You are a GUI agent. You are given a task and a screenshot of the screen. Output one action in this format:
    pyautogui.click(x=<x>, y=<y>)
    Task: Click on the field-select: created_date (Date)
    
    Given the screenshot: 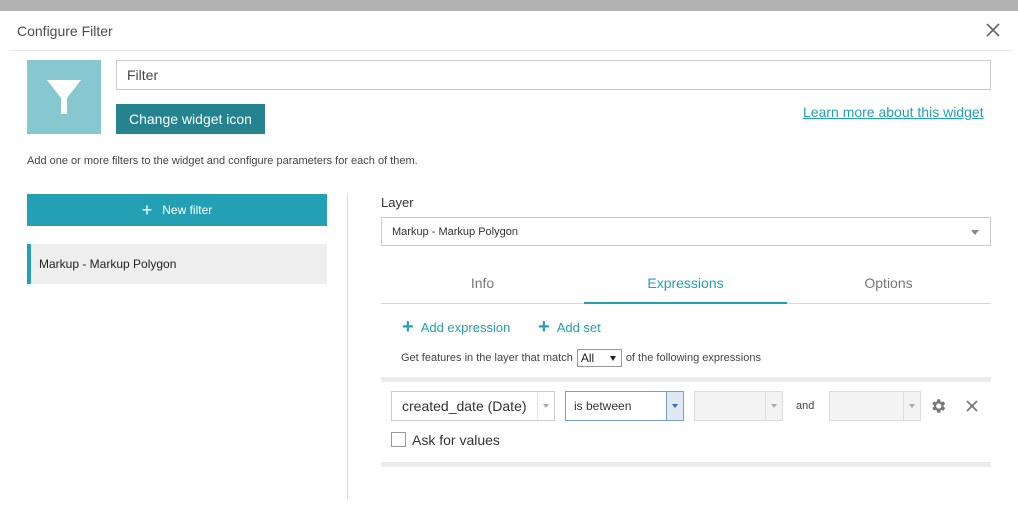 What is the action you would take?
    pyautogui.click(x=473, y=406)
    